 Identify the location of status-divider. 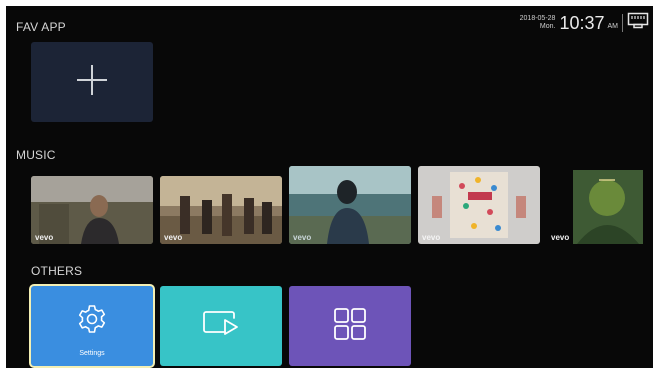
(622, 23).